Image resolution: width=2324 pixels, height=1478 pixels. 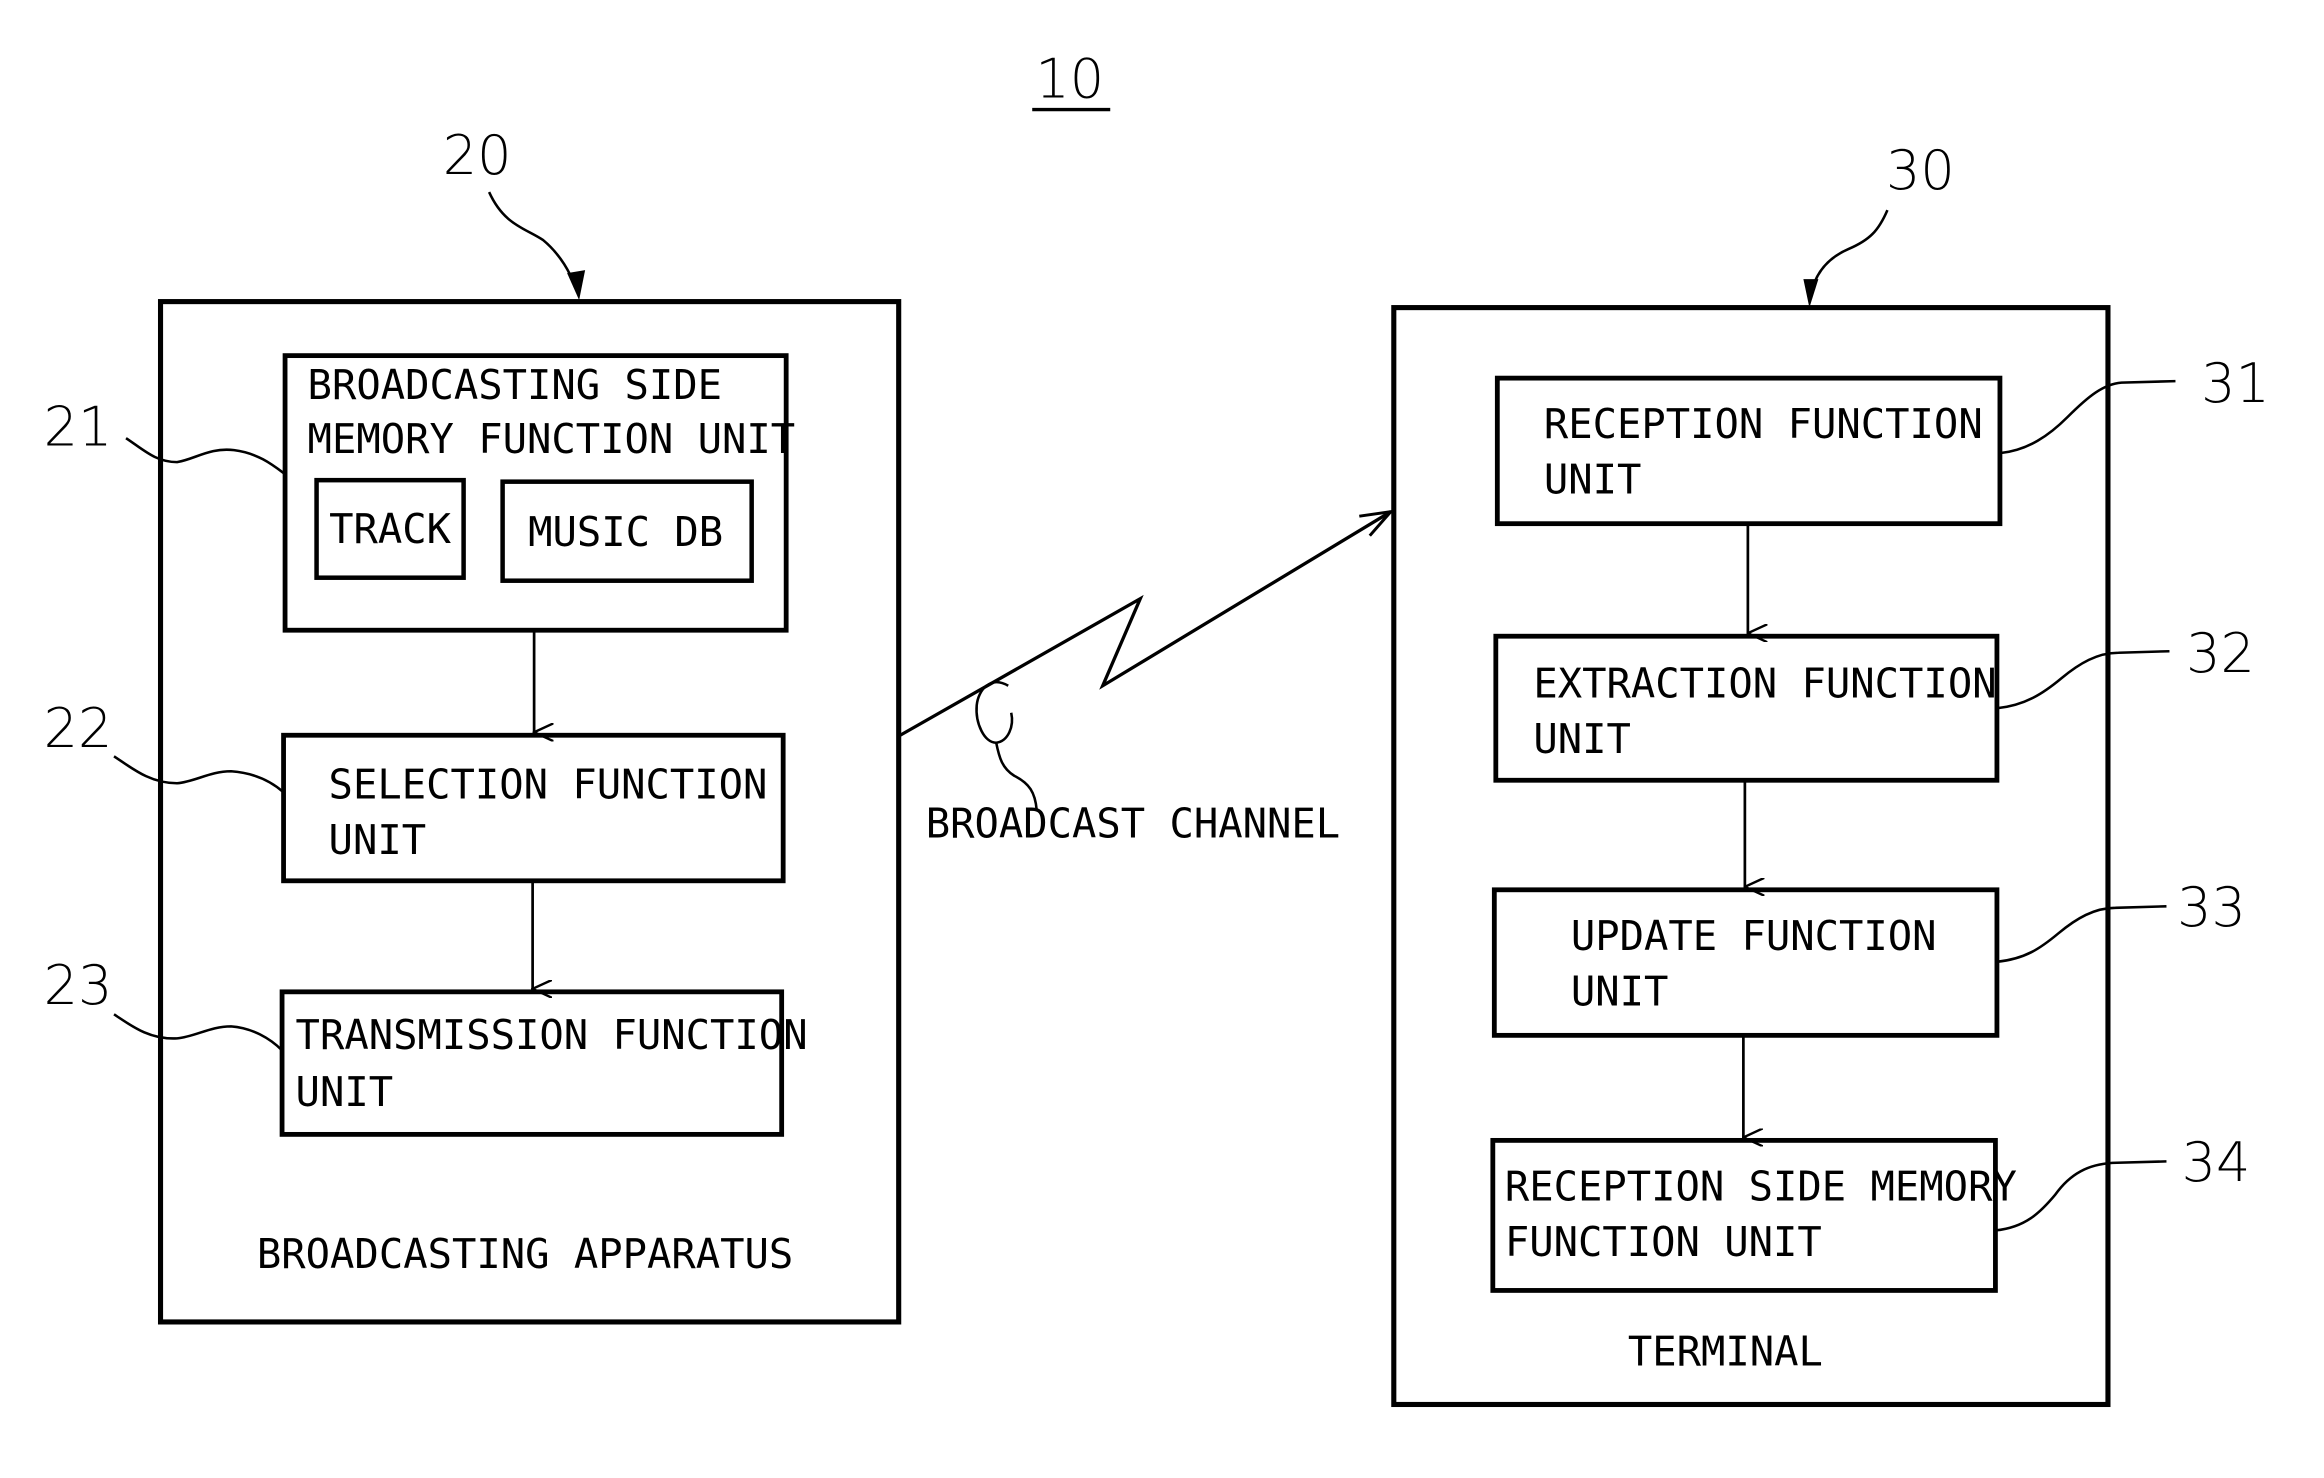 I want to click on ref-20: 20, so click(x=477, y=155).